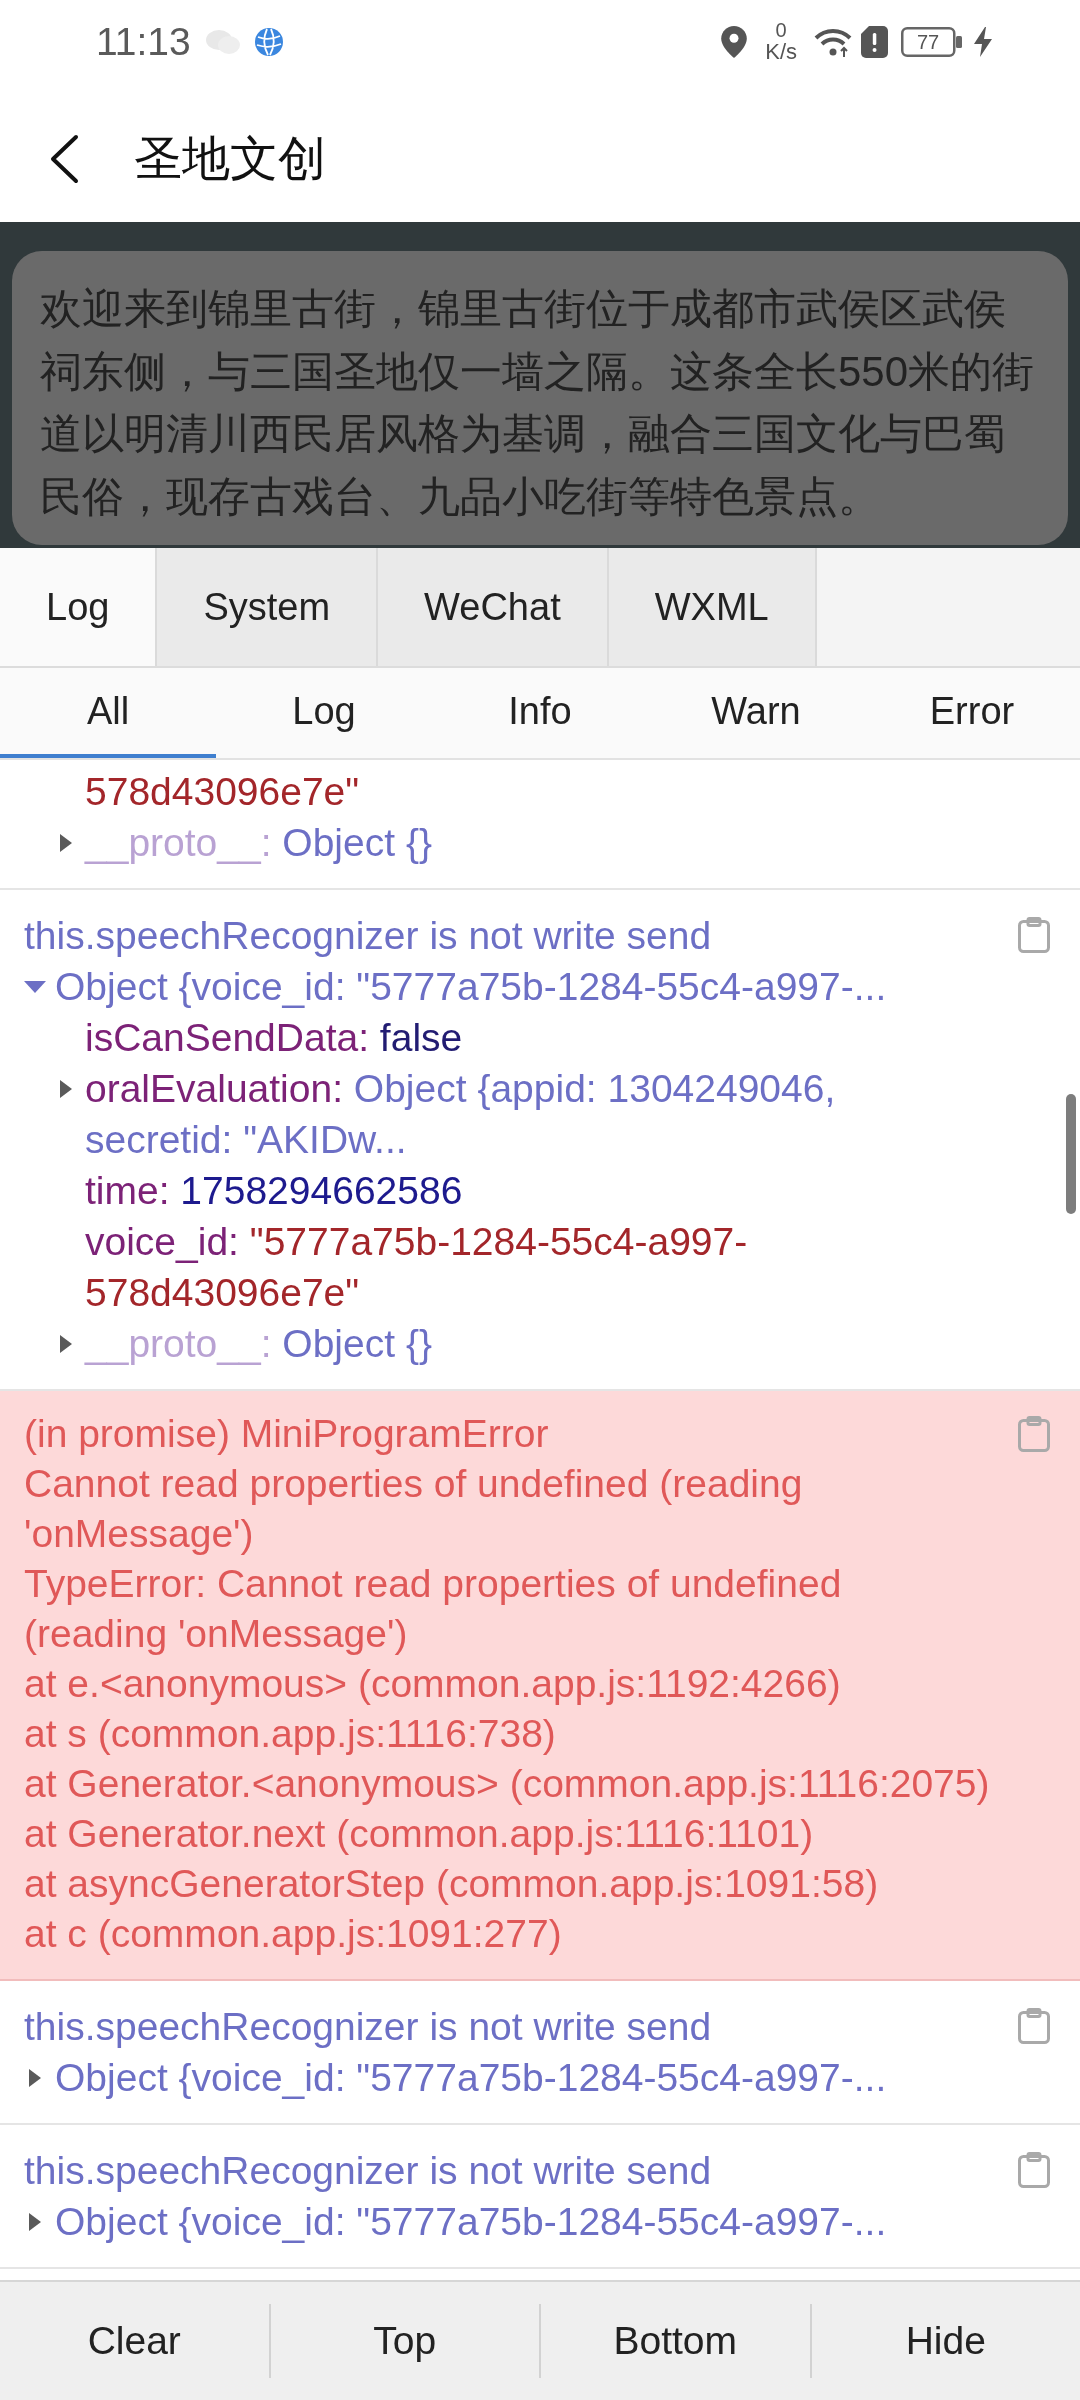  I want to click on tab: WeChat, so click(493, 607).